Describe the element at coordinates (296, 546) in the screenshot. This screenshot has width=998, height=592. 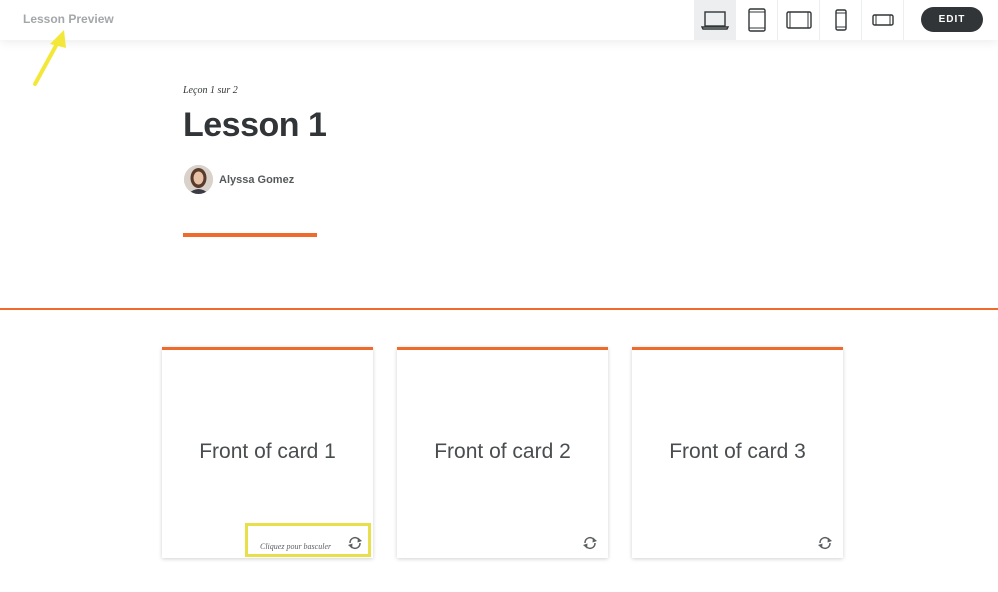
I see `flip-hint-text: Cliquez pour basculer` at that location.